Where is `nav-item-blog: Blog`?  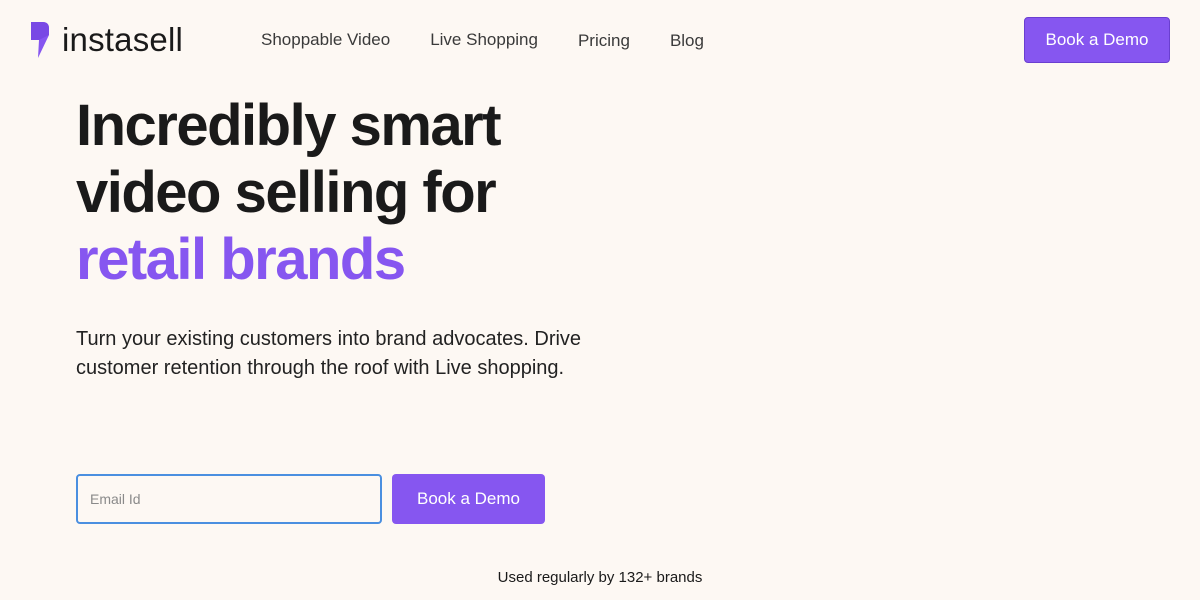 nav-item-blog: Blog is located at coordinates (687, 41).